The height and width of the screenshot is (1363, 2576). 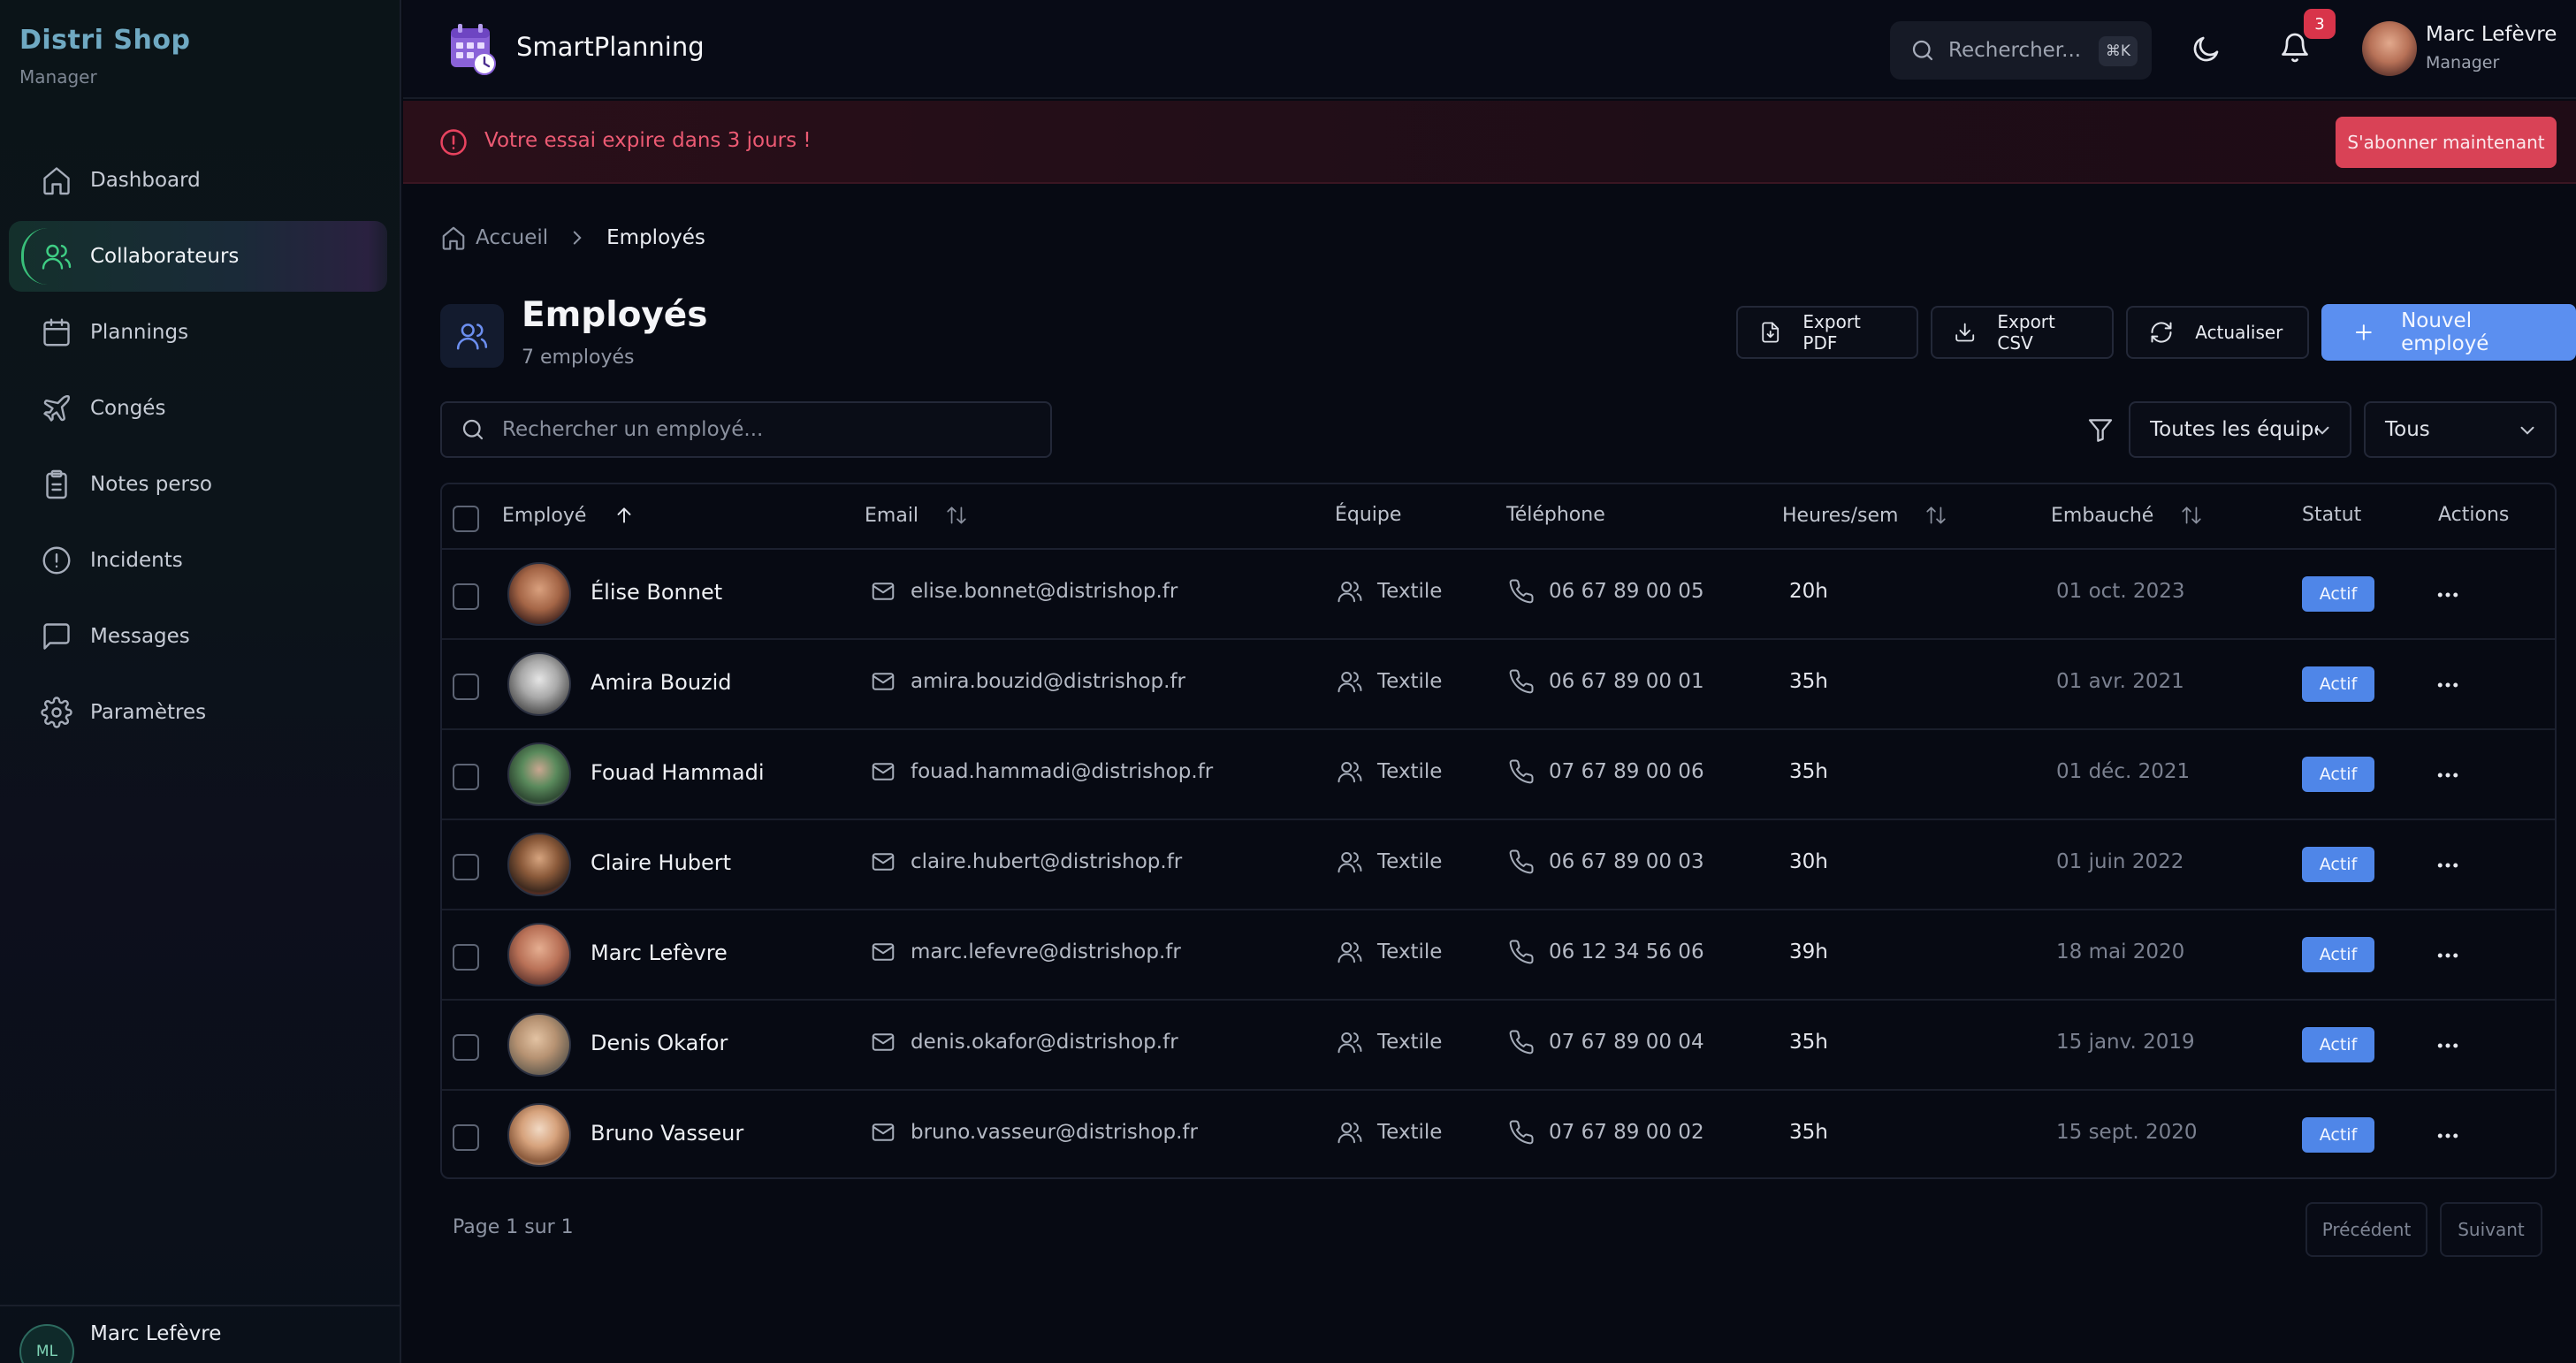 I want to click on sidebar-item-notes-perso: Notes perso, so click(x=198, y=484).